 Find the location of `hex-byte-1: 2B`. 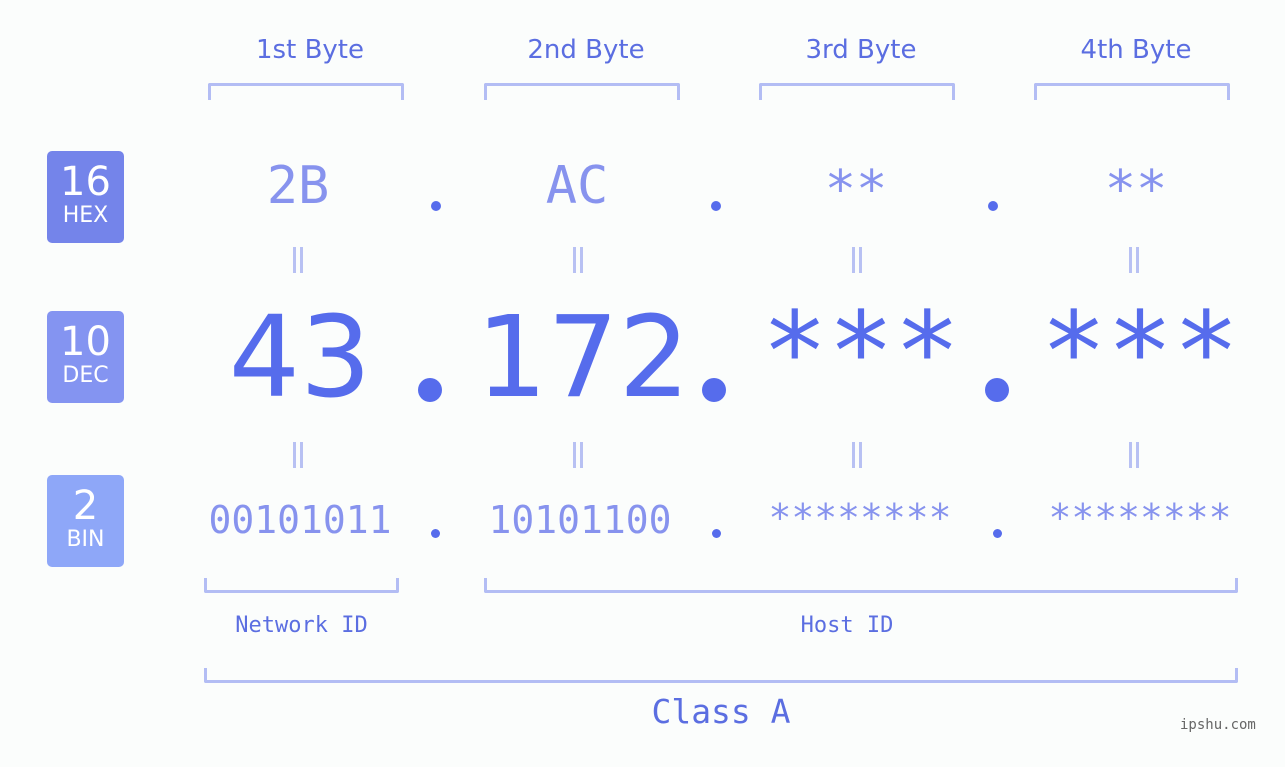

hex-byte-1: 2B is located at coordinates (298, 186).